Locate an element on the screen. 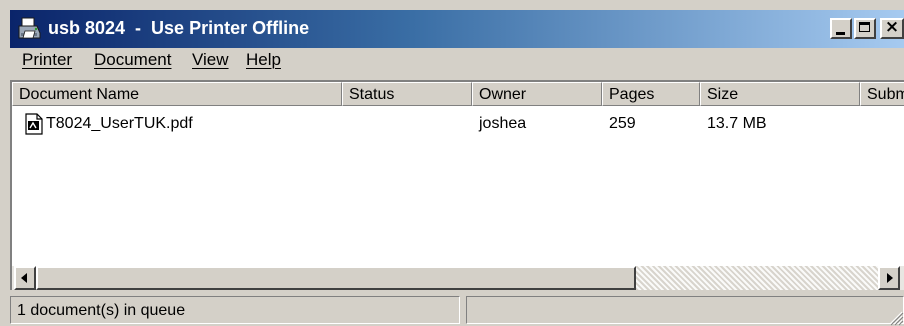 Image resolution: width=904 pixels, height=326 pixels. scroll-thumb is located at coordinates (336, 278).